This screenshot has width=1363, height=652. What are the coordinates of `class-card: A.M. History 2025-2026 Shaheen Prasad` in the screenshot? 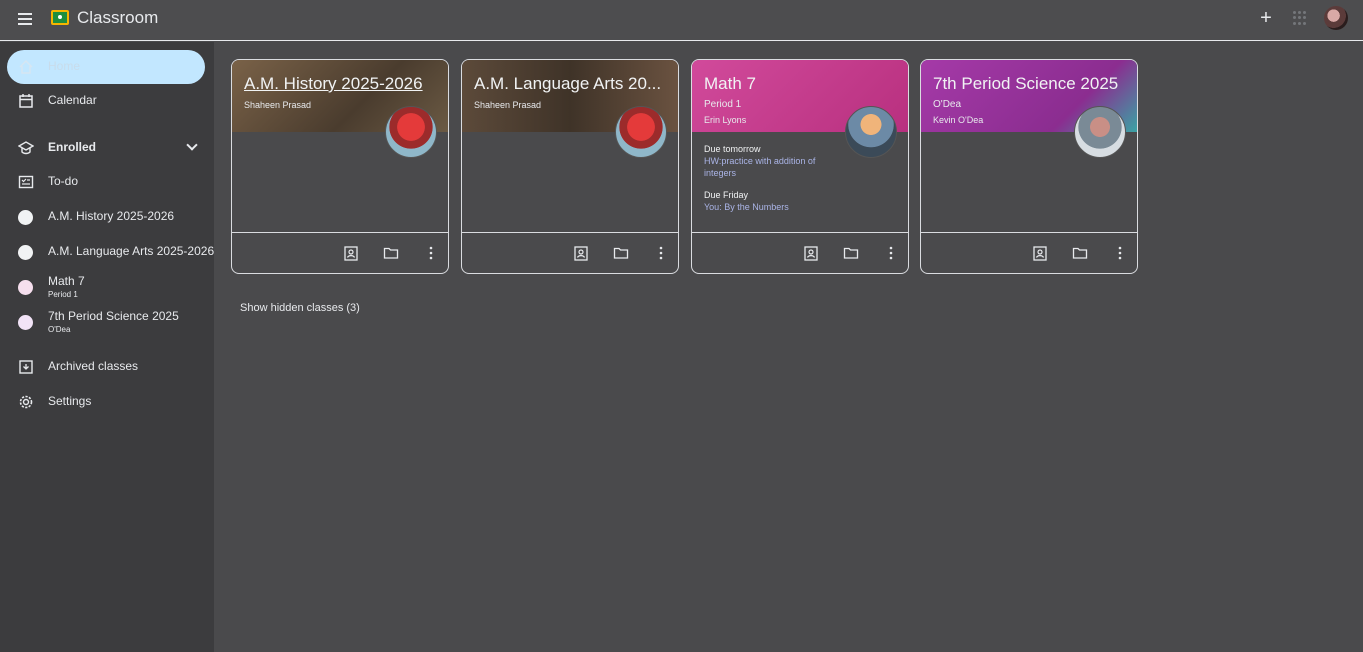 It's located at (340, 166).